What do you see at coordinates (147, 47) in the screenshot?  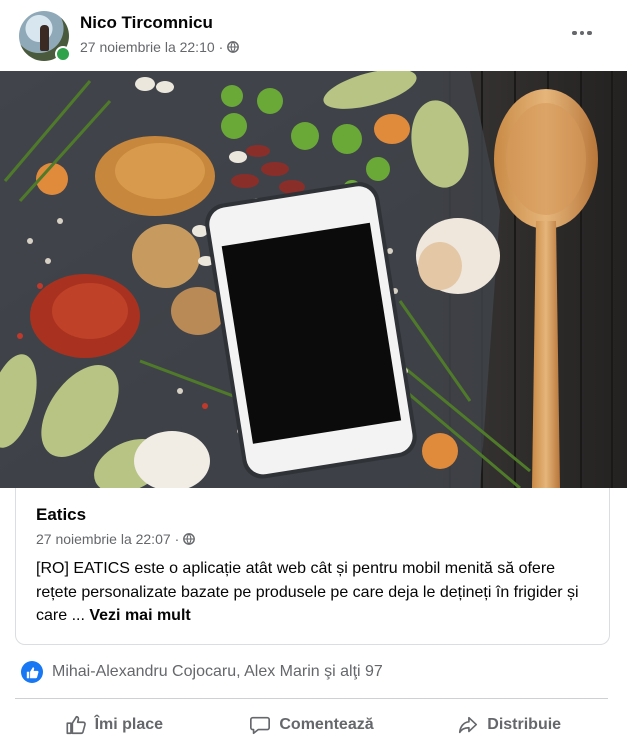 I see `post-timestamp: 27 noiembrie la 22:10` at bounding box center [147, 47].